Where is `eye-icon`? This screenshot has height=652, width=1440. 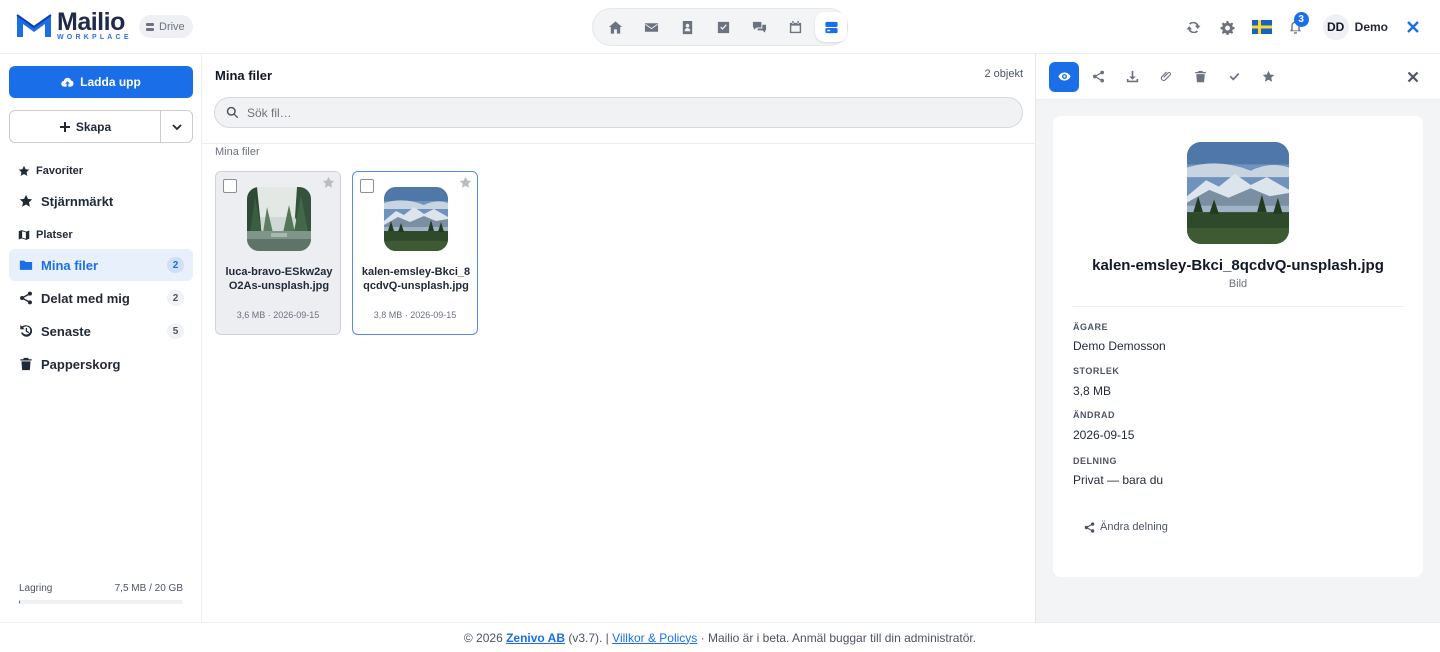
eye-icon is located at coordinates (1064, 76).